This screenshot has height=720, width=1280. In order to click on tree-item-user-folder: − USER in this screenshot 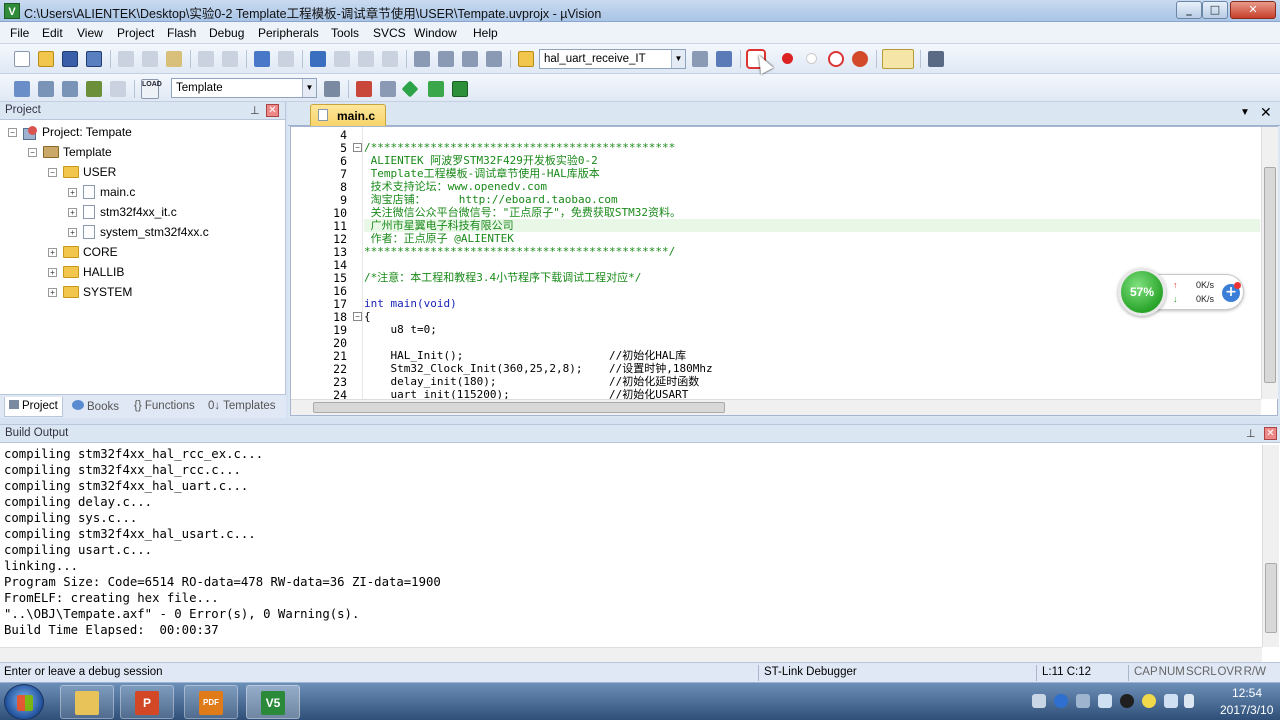, I will do `click(82, 172)`.